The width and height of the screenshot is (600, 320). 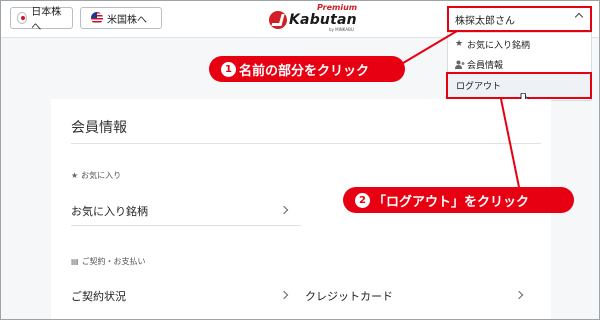 I want to click on user-menu-button: 株探太郎さん, so click(x=519, y=19).